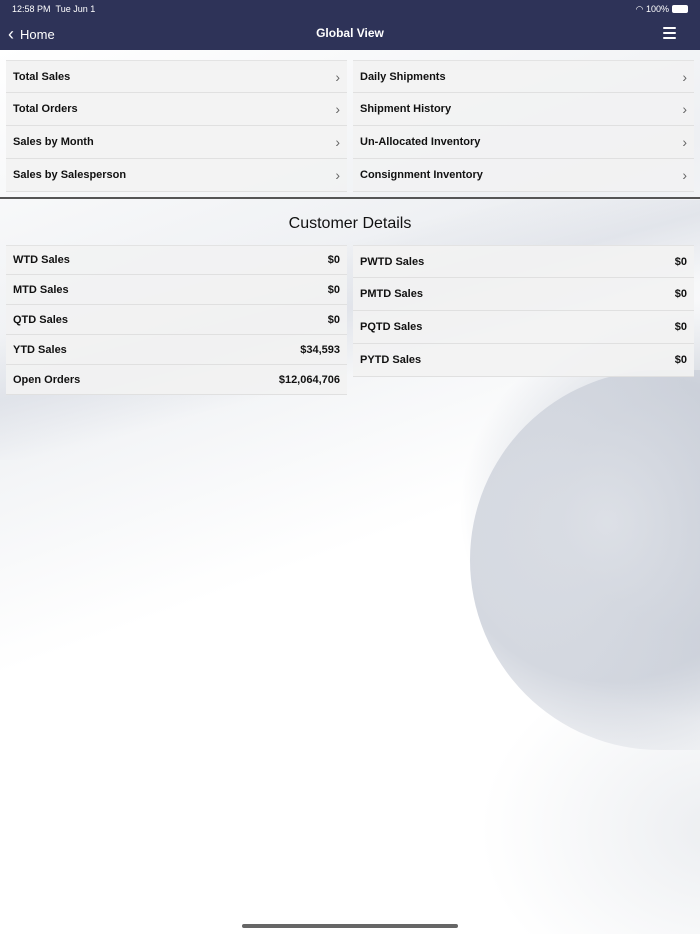  Describe the element at coordinates (40, 349) in the screenshot. I see `detail-label: YTD Sales` at that location.